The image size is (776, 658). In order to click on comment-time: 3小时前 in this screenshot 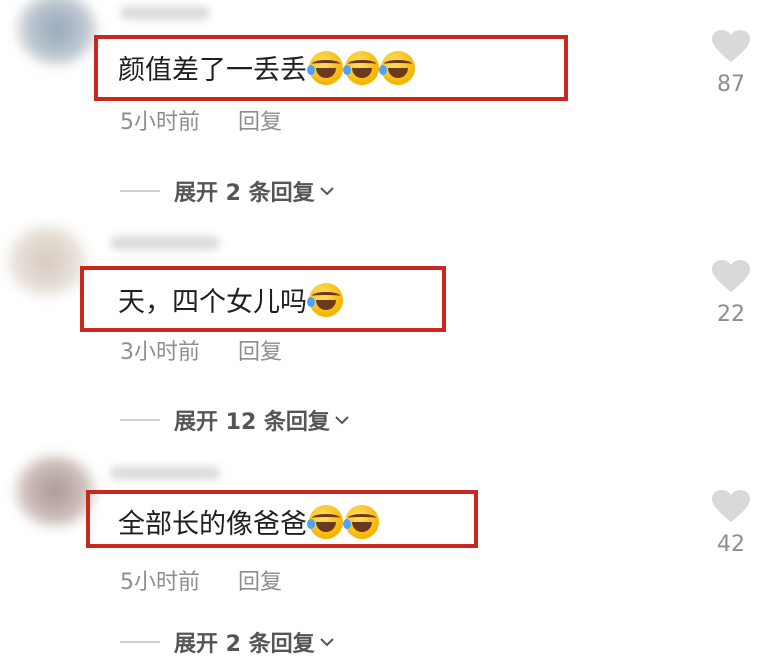, I will do `click(160, 352)`.